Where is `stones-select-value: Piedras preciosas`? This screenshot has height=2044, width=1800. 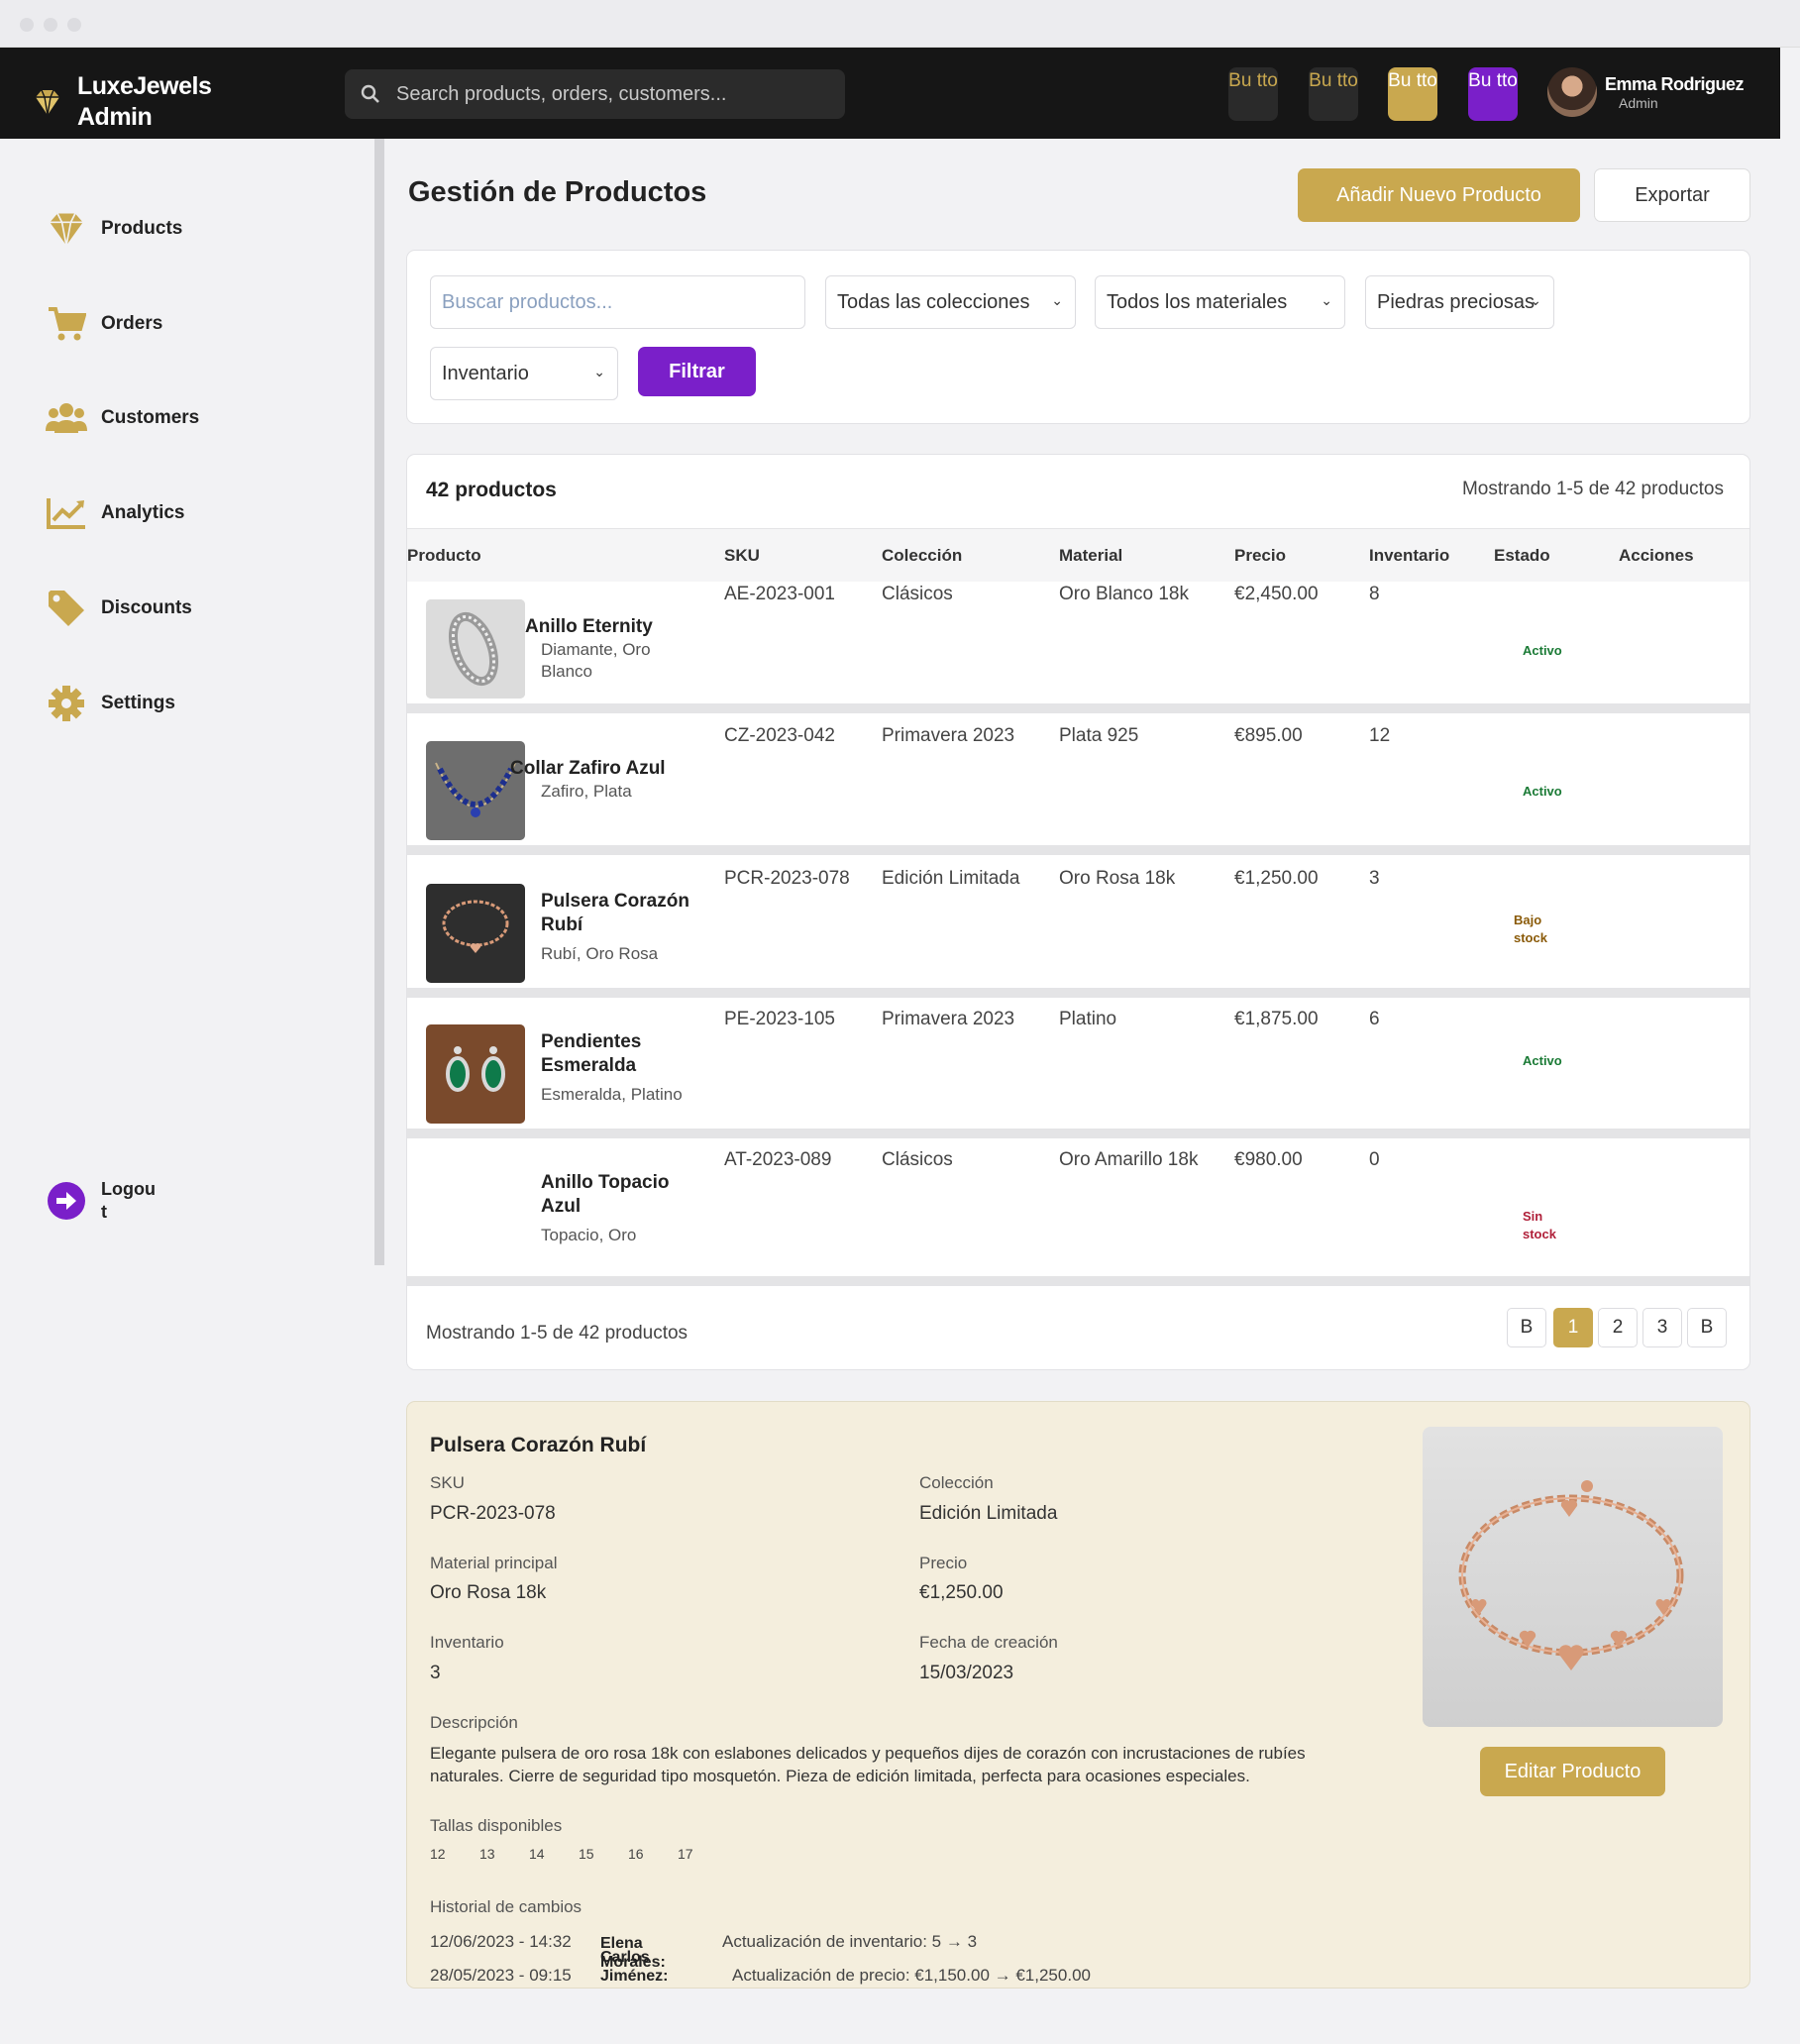 stones-select-value: Piedras preciosas is located at coordinates (1456, 301).